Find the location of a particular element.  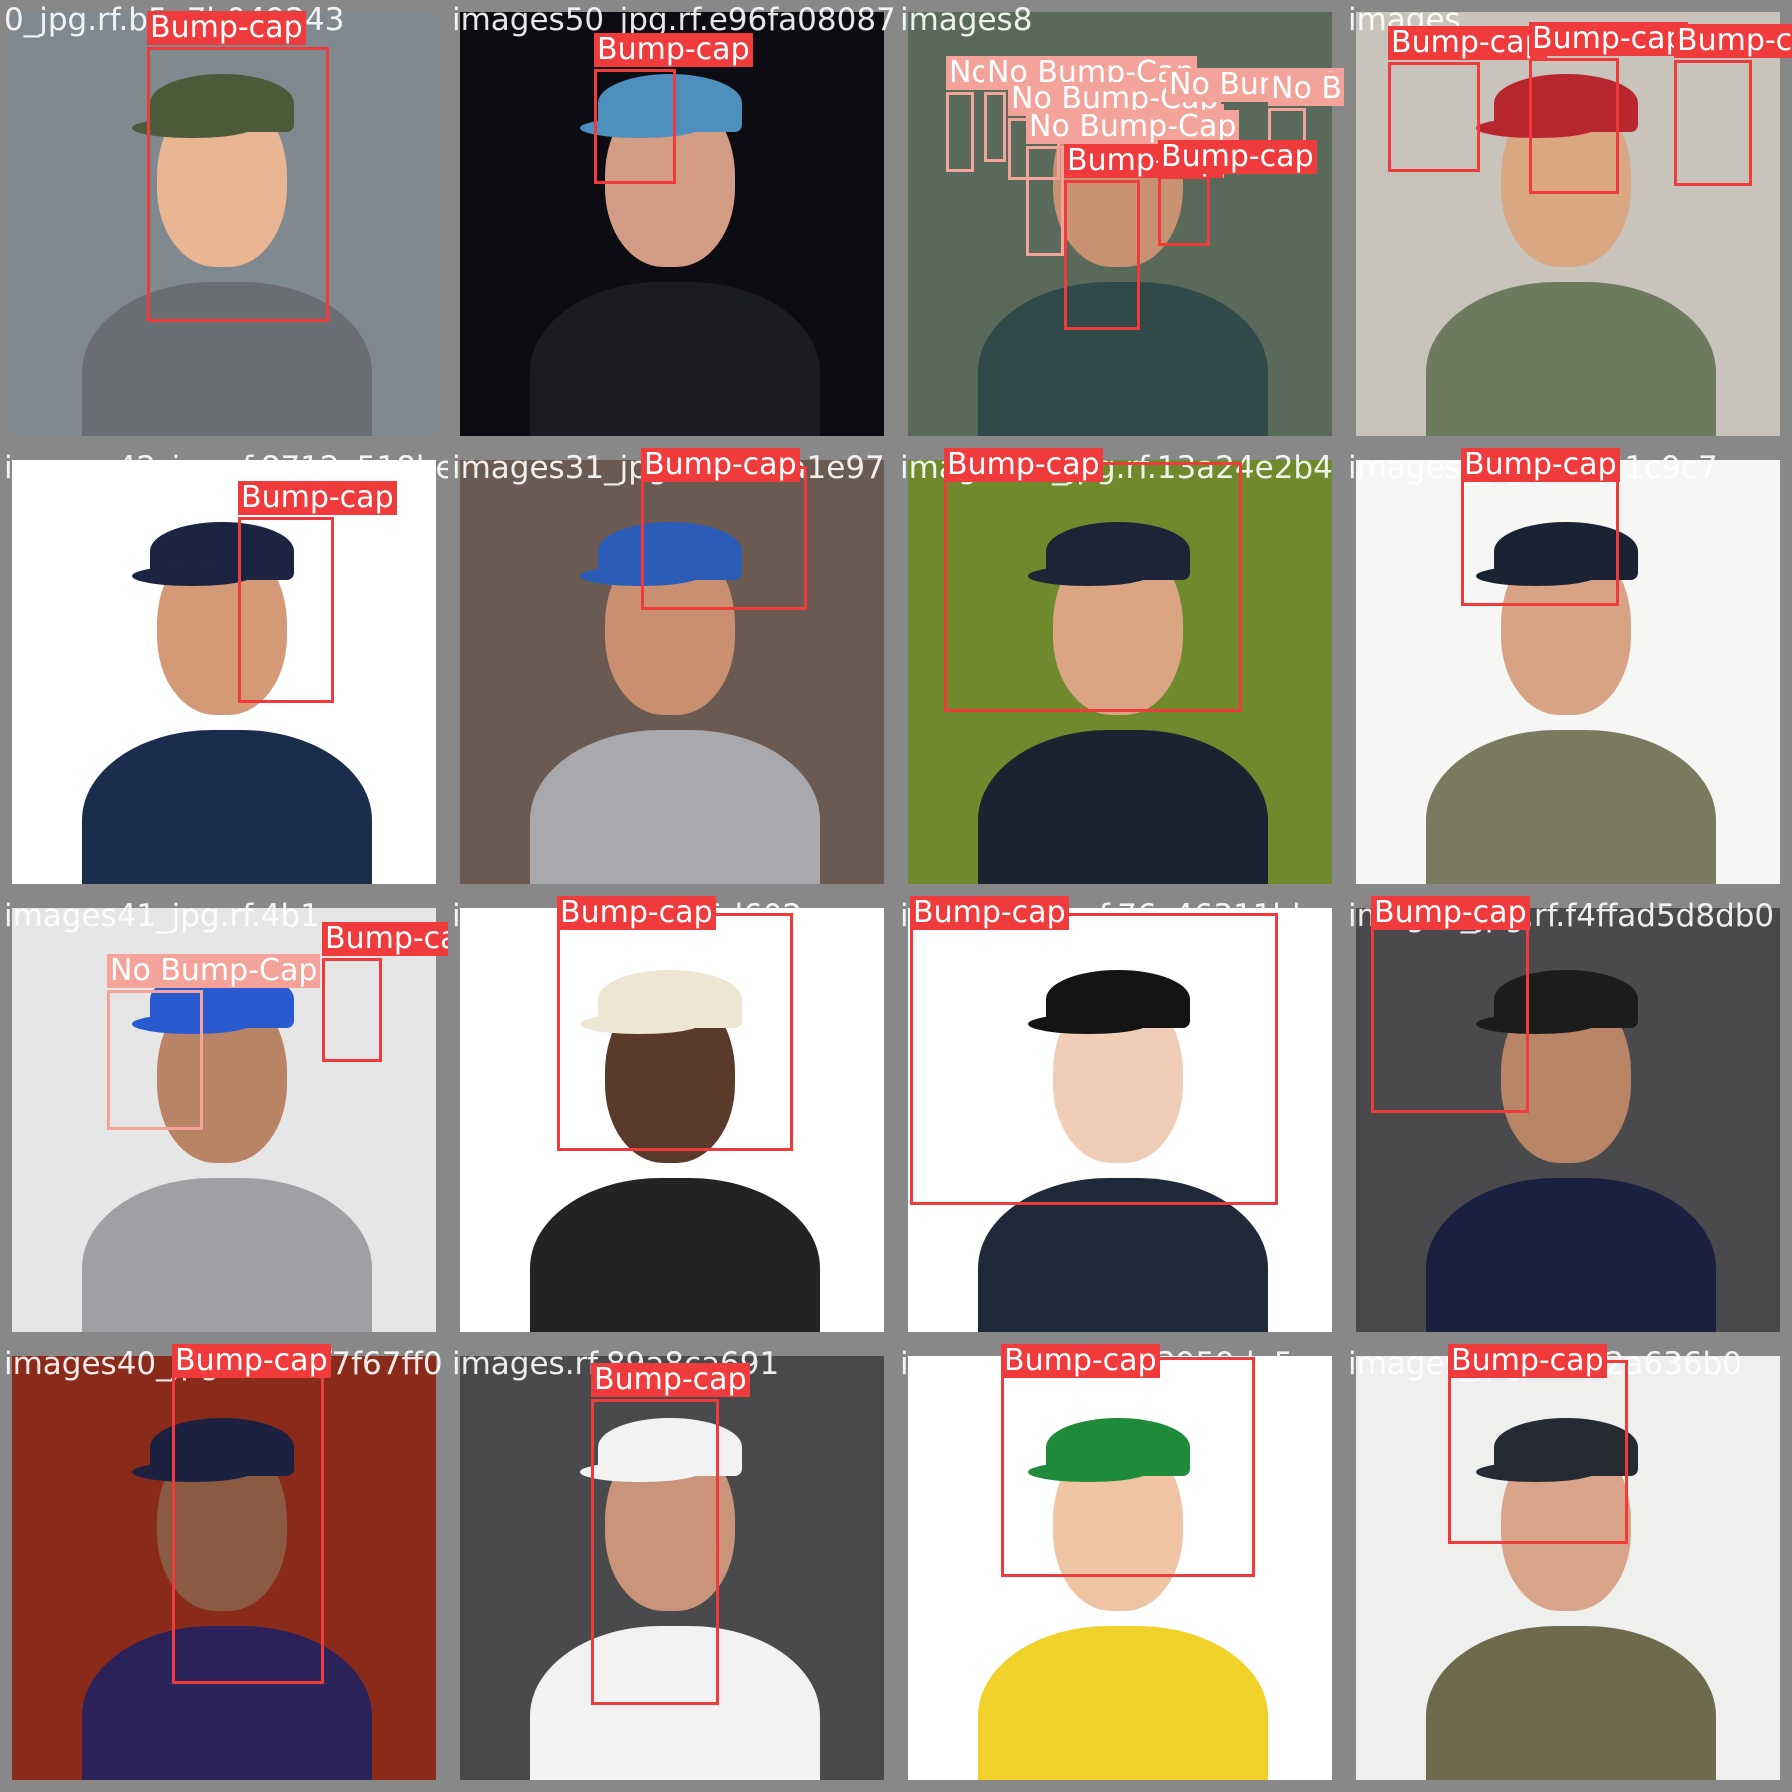

image-tile: images50_jpg.rf.e96fa08087 Bump-cap is located at coordinates (672, 224).